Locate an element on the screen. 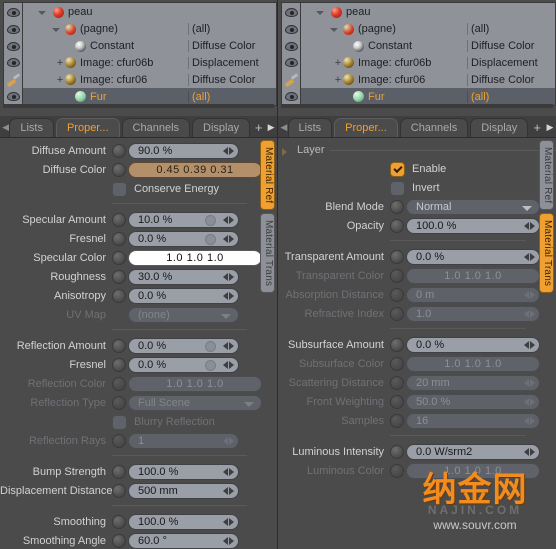  reflection-amount-field: 0.0 % is located at coordinates (183, 346).